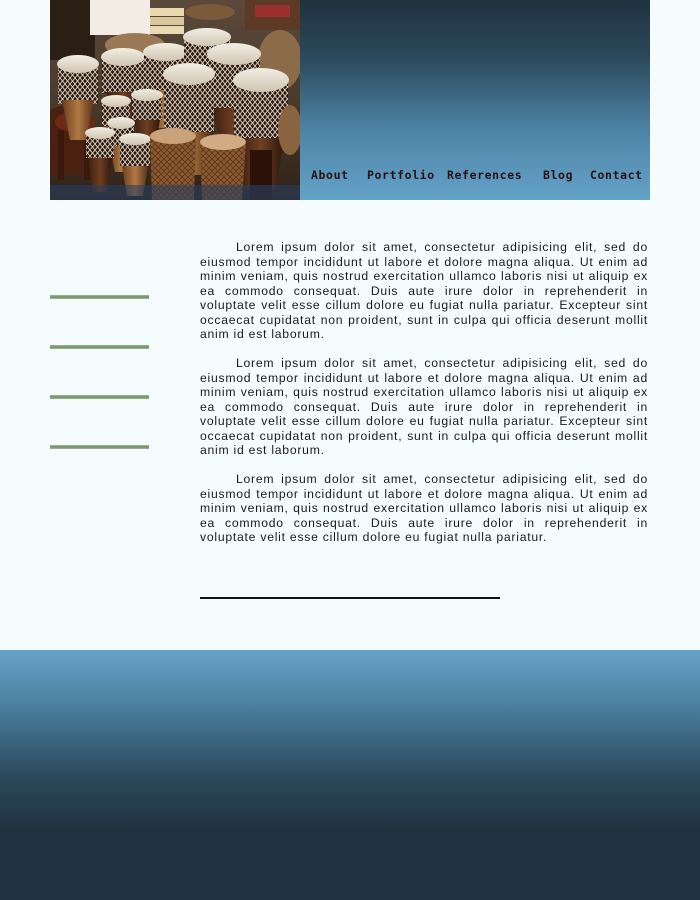  I want to click on djembe-drums-photo, so click(175, 100).